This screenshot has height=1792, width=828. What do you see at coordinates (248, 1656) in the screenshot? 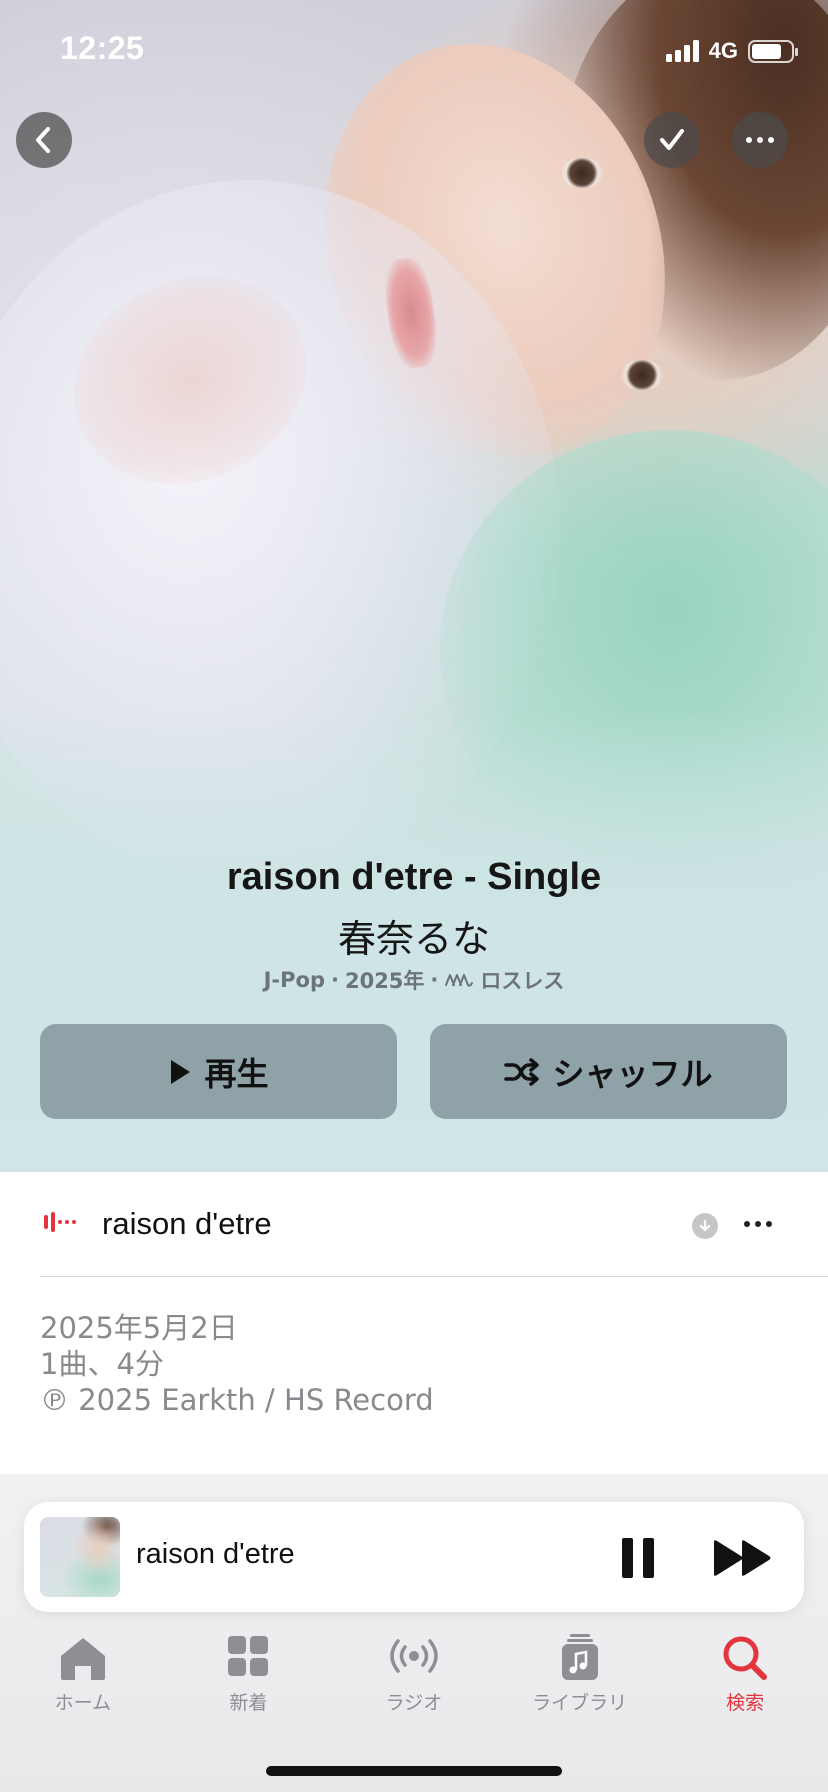
I see `grid-icon` at bounding box center [248, 1656].